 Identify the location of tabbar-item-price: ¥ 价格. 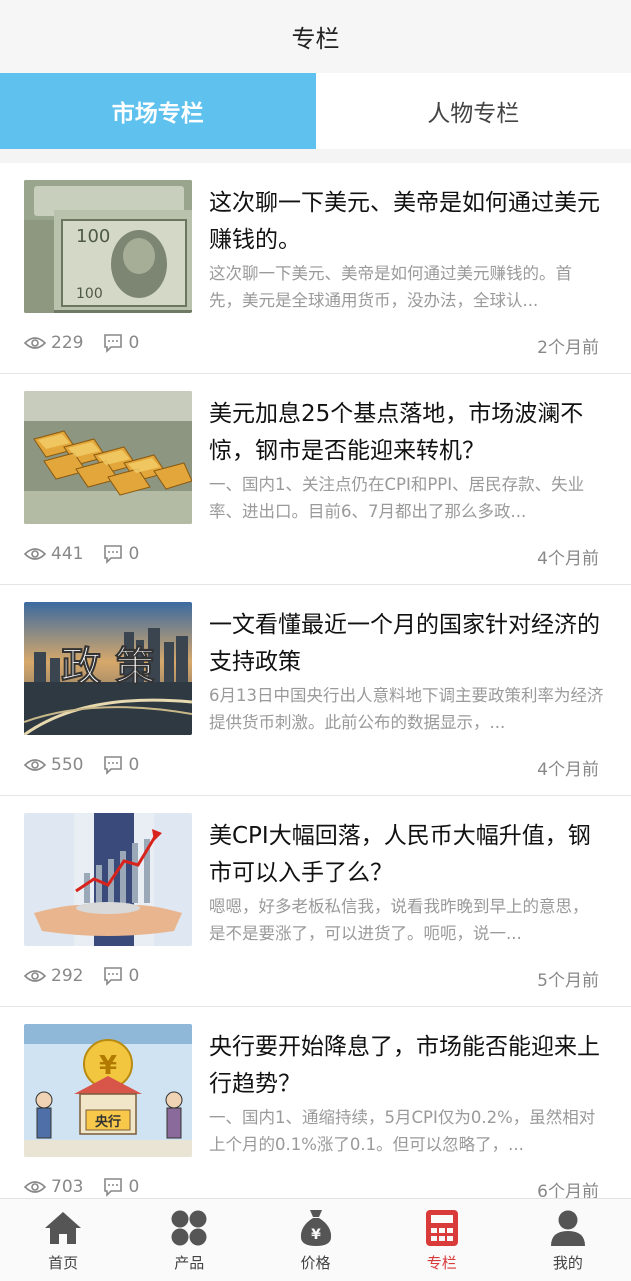
(315, 1240).